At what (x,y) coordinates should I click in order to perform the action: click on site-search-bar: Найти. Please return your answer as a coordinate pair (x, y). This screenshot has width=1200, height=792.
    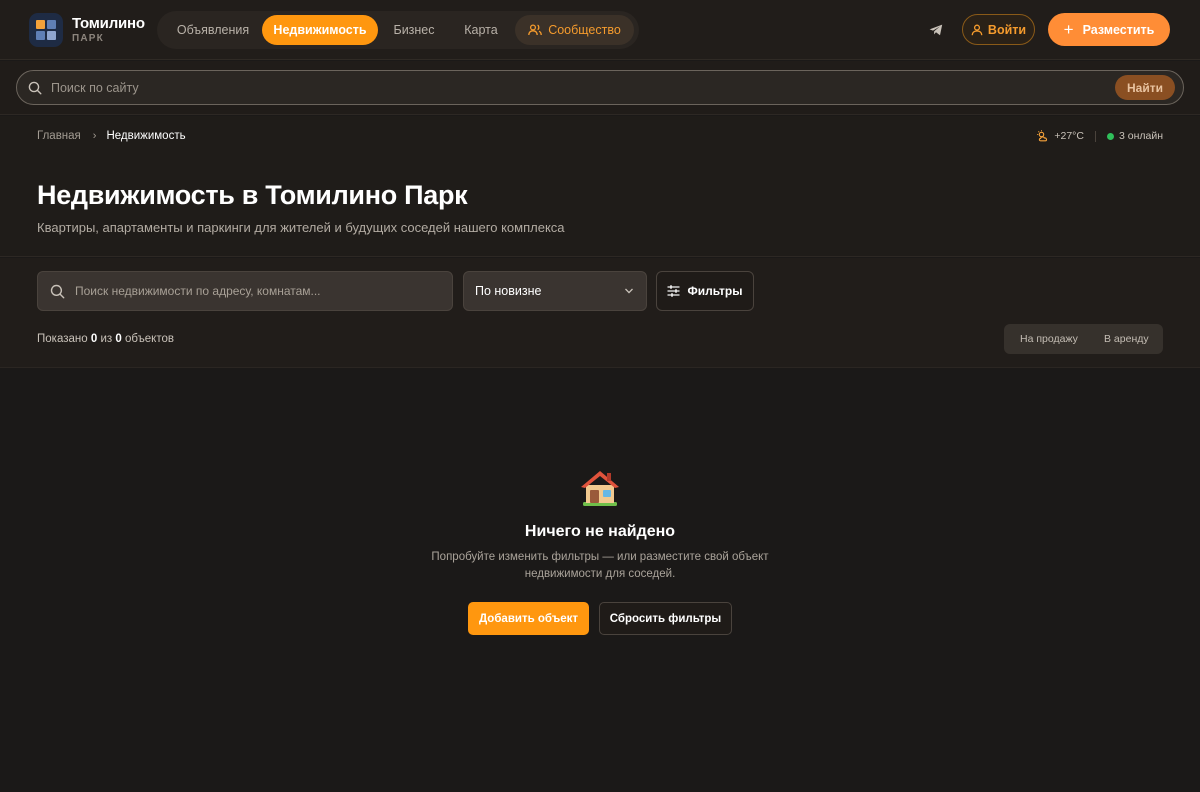
    Looking at the image, I should click on (600, 88).